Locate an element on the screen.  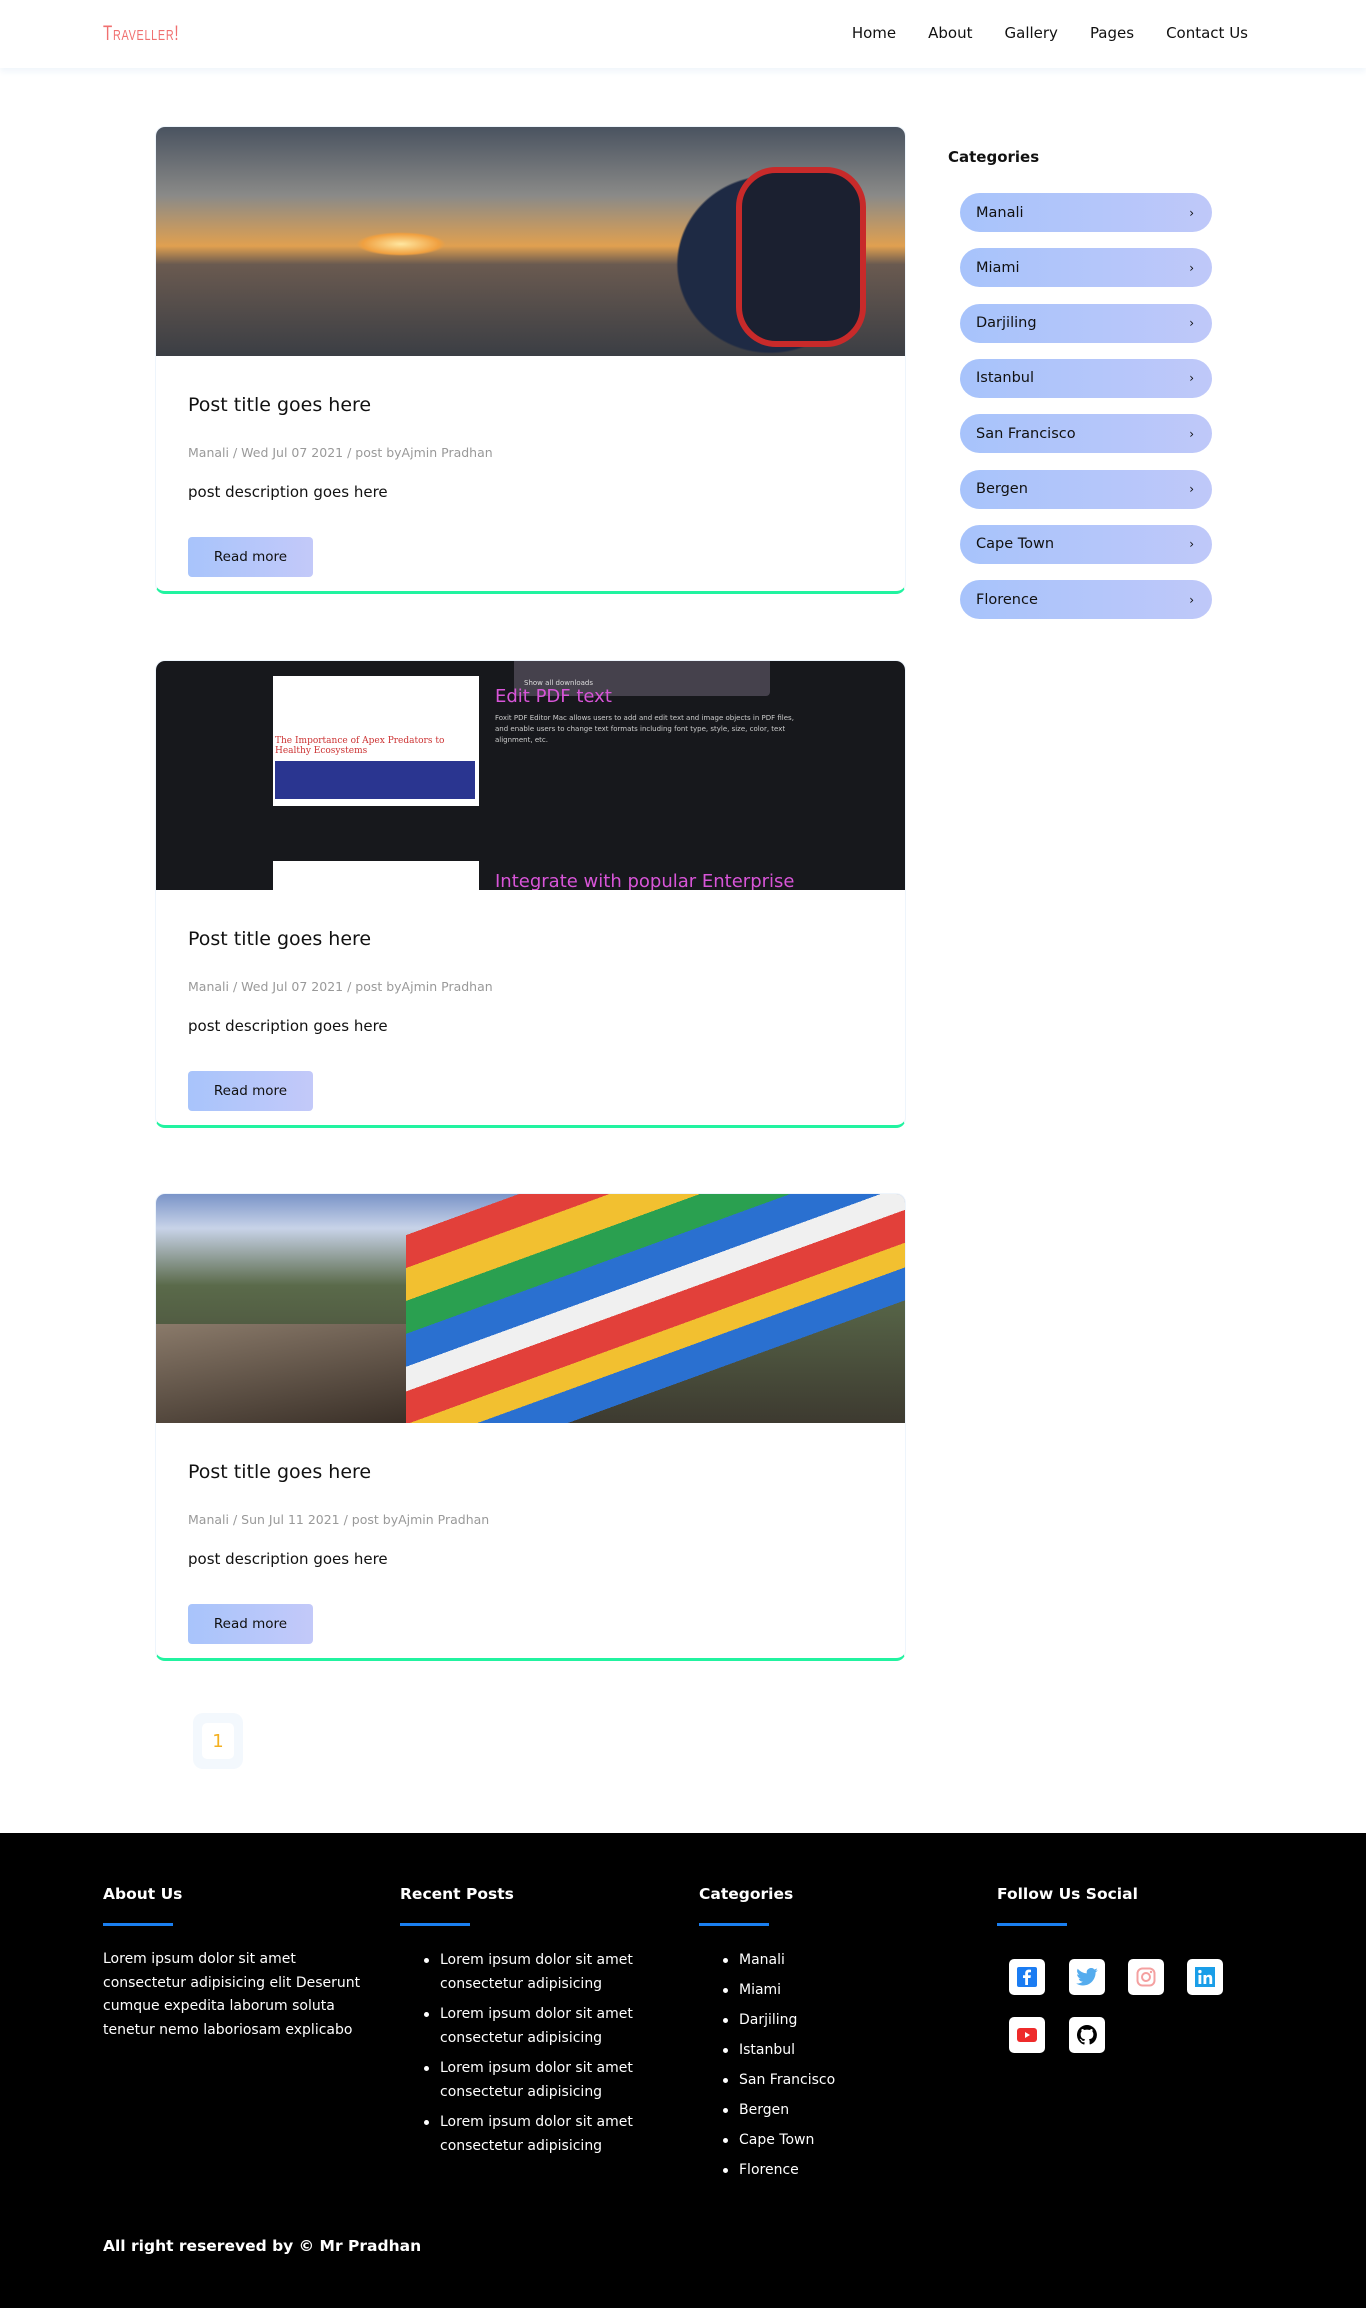
footer-heading: Follow Us Social is located at coordinates (1067, 1894).